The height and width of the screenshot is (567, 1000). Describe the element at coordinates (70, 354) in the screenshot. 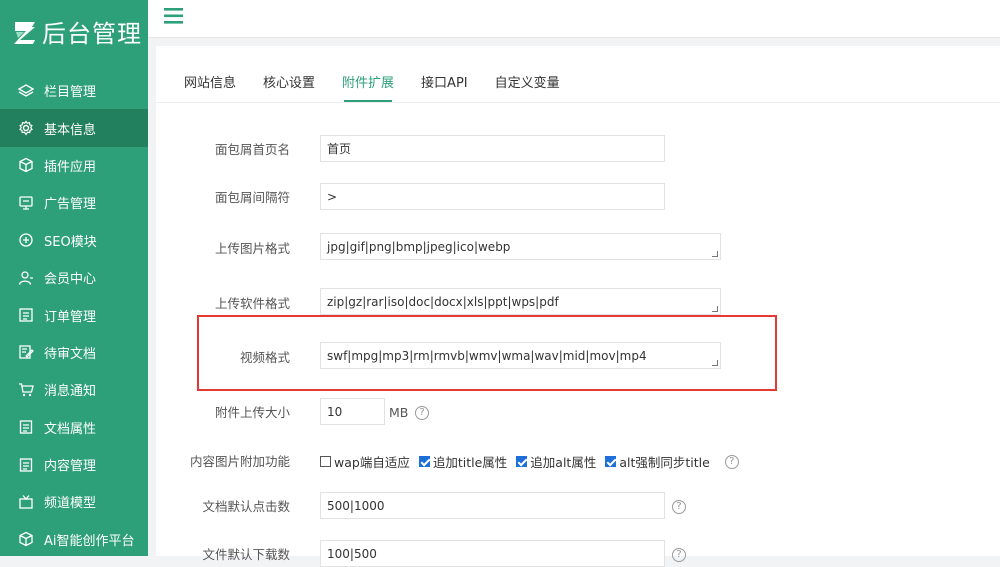

I see `sidebar-item-label: 待审文档` at that location.